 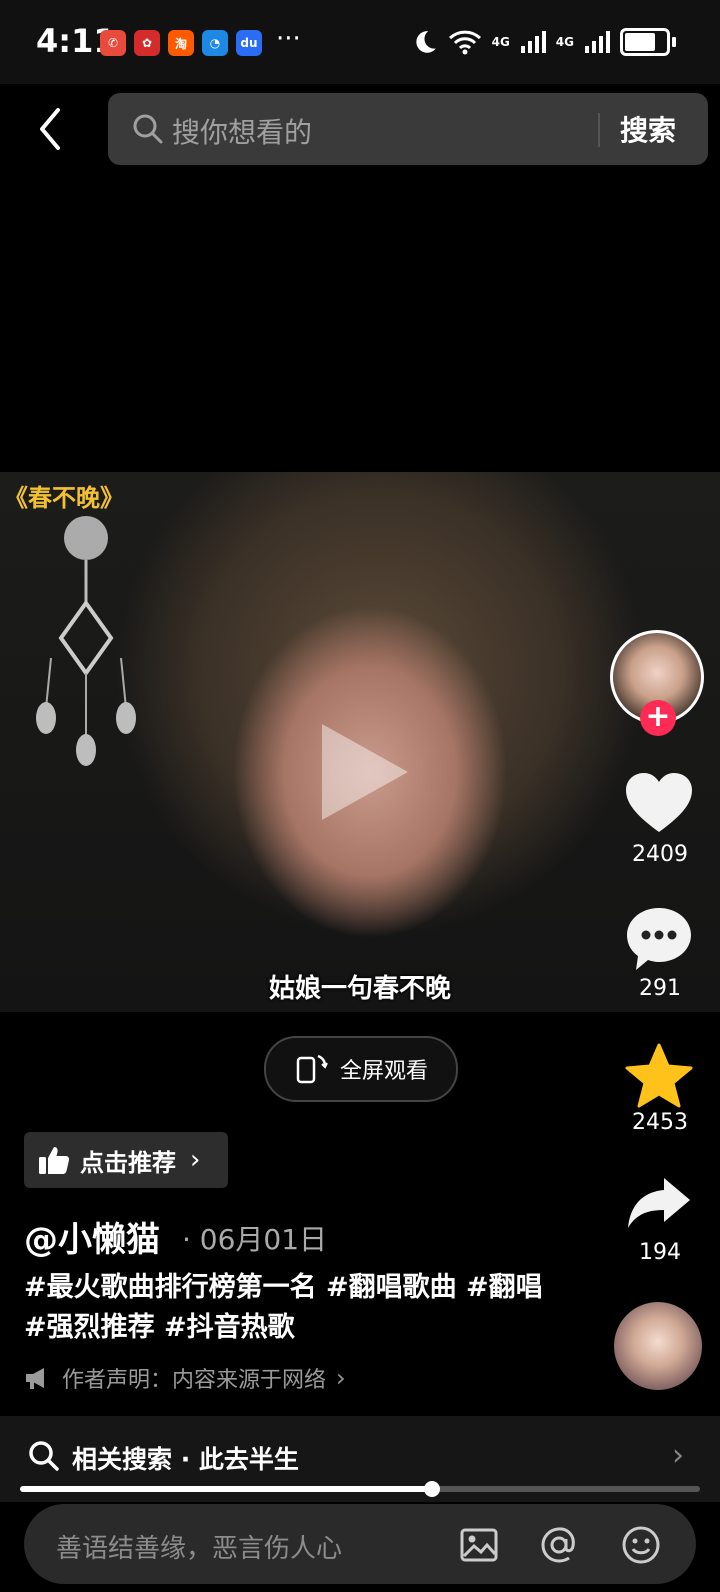 What do you see at coordinates (255, 1239) in the screenshot?
I see `post-date: · 06月01日` at bounding box center [255, 1239].